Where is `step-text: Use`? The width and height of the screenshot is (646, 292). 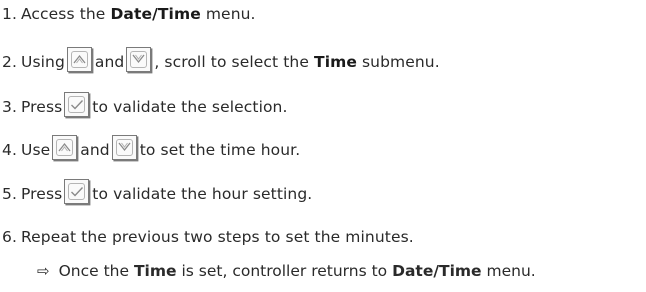 step-text: Use is located at coordinates (36, 150).